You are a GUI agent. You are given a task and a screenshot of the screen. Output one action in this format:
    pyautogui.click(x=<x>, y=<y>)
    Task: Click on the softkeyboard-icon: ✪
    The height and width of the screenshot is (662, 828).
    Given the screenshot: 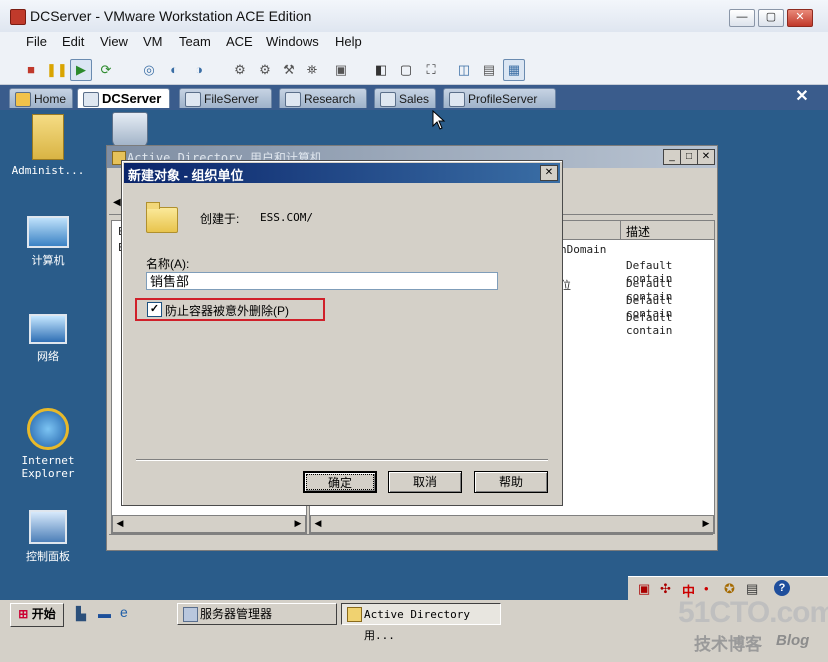 What is the action you would take?
    pyautogui.click(x=729, y=589)
    